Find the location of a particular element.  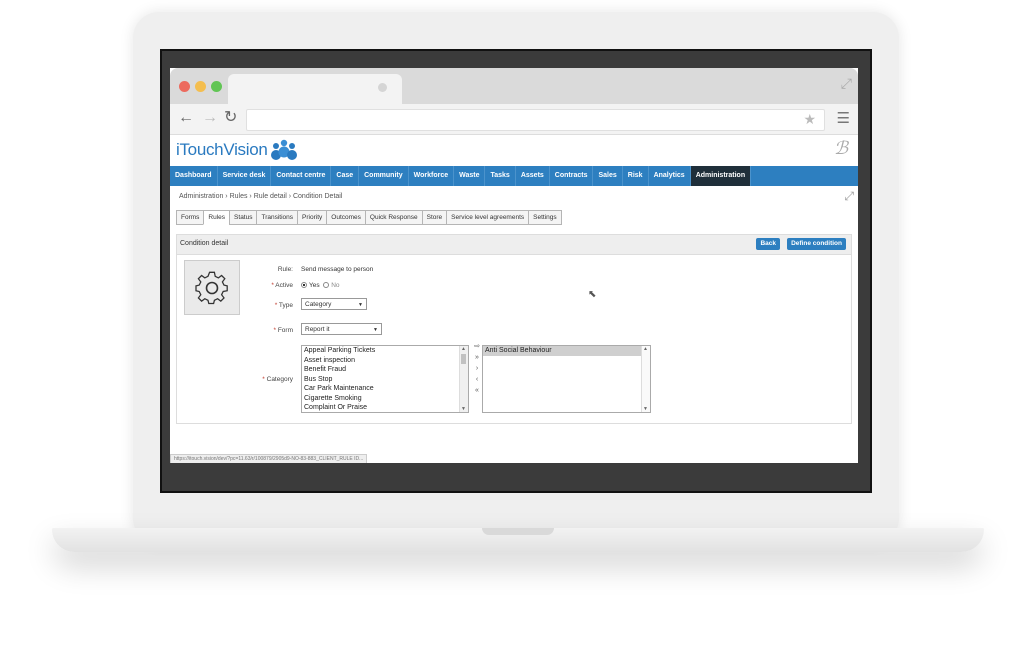

list-item: Anti Social Behaviour is located at coordinates (566, 351).